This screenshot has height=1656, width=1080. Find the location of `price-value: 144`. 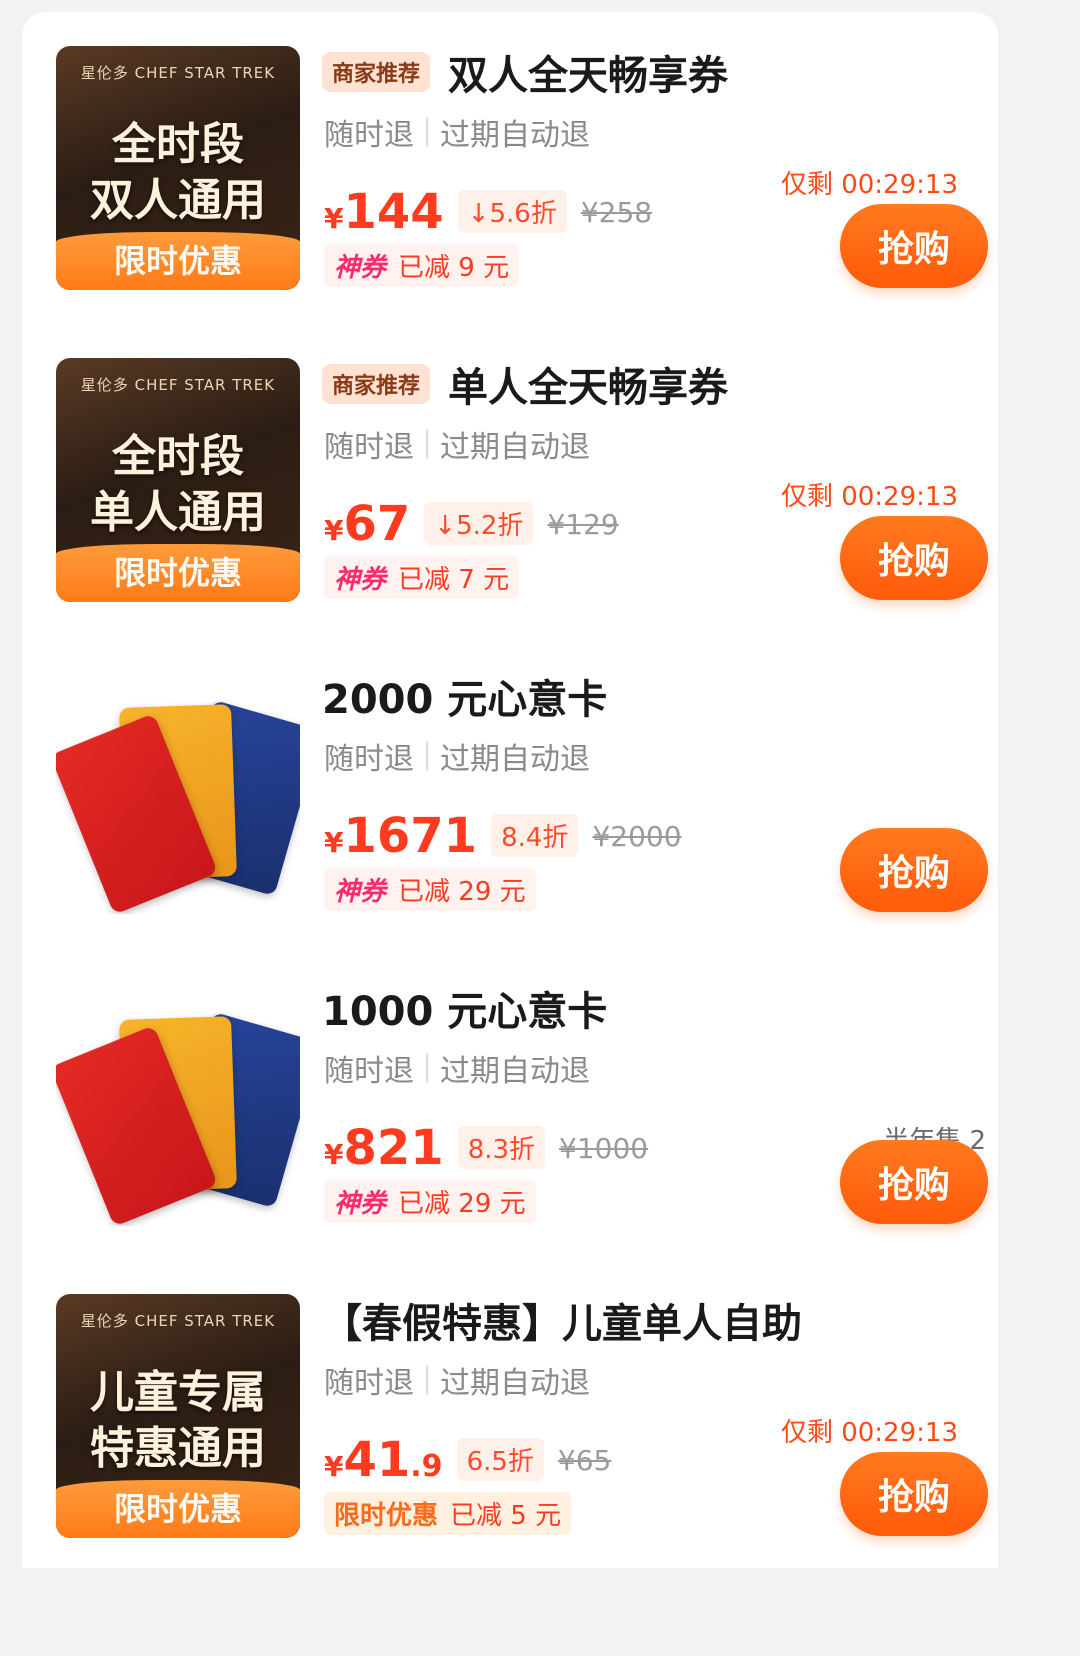

price-value: 144 is located at coordinates (393, 212).